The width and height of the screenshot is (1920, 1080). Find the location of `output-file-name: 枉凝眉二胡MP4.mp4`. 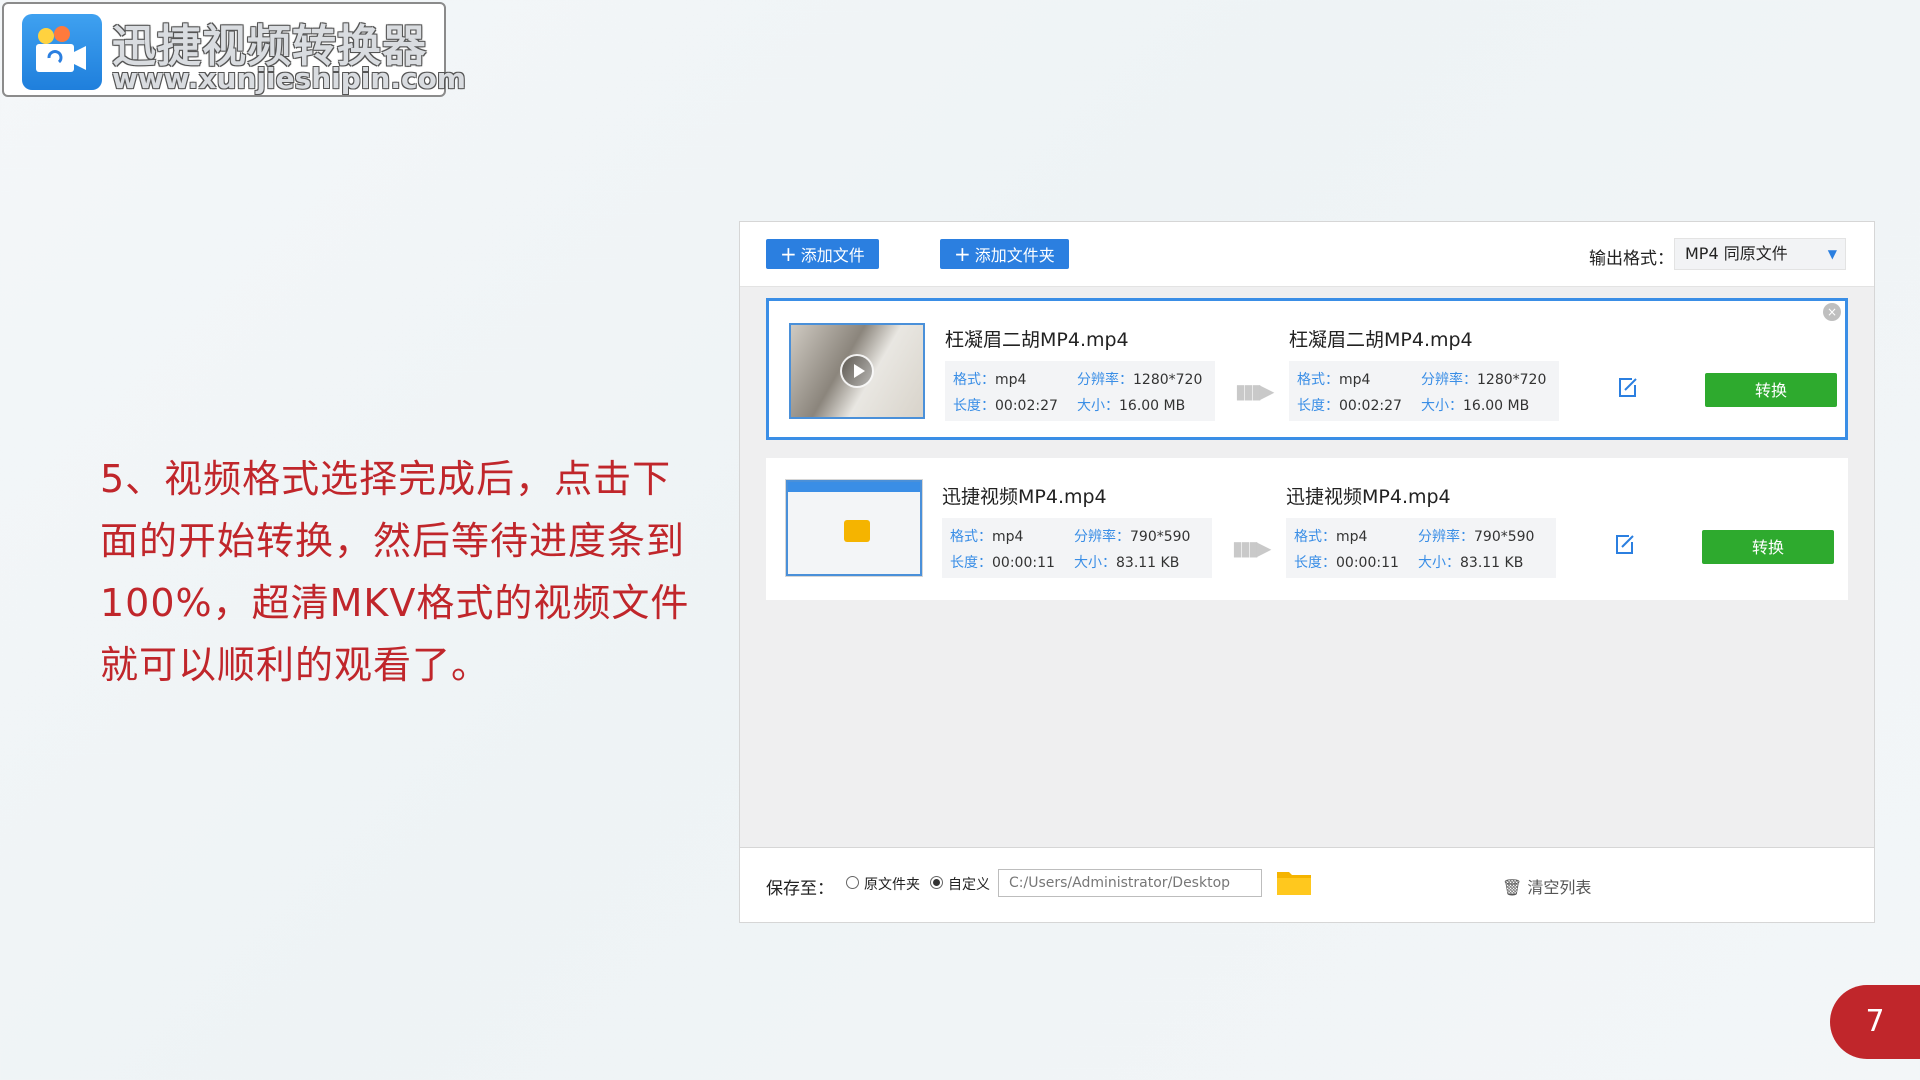

output-file-name: 枉凝眉二胡MP4.mp4 is located at coordinates (1381, 340).